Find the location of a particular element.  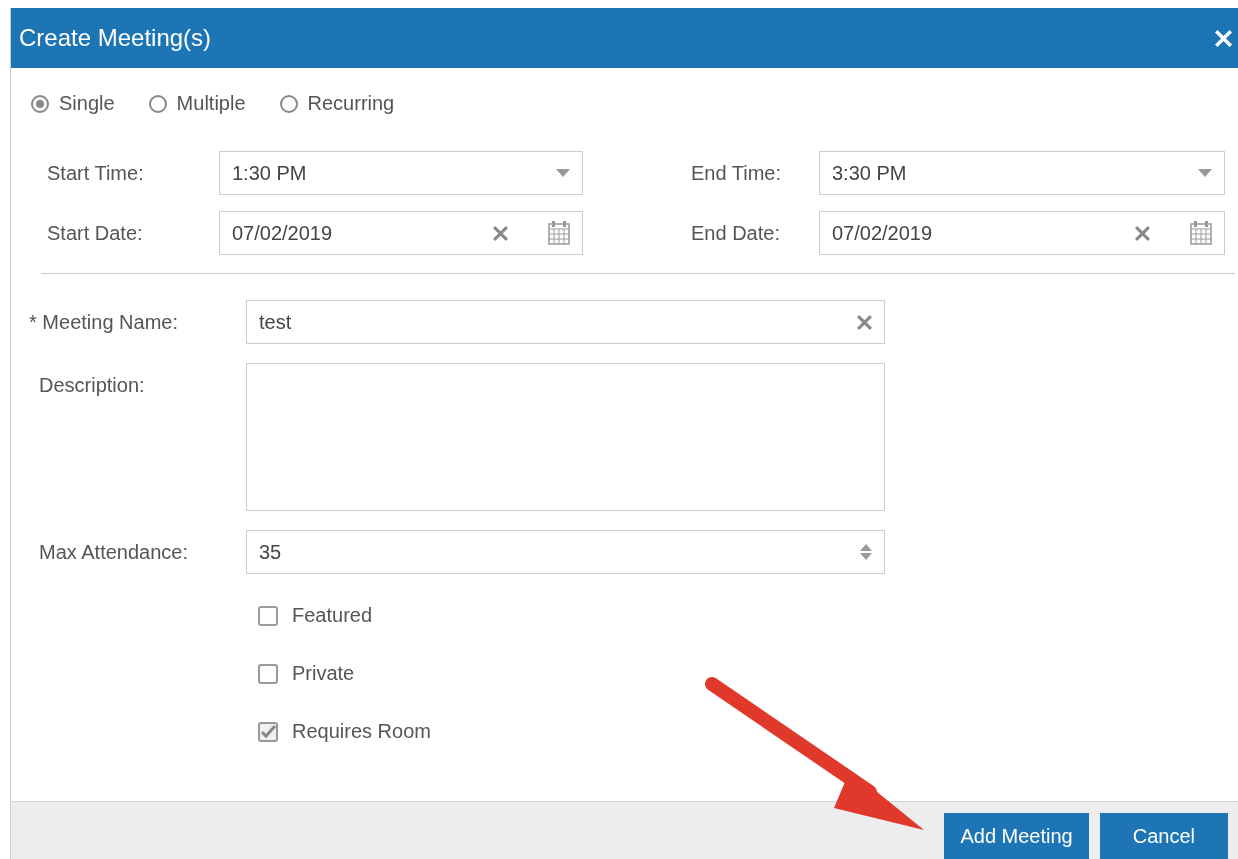

field-label: Start Time: is located at coordinates (96, 173).